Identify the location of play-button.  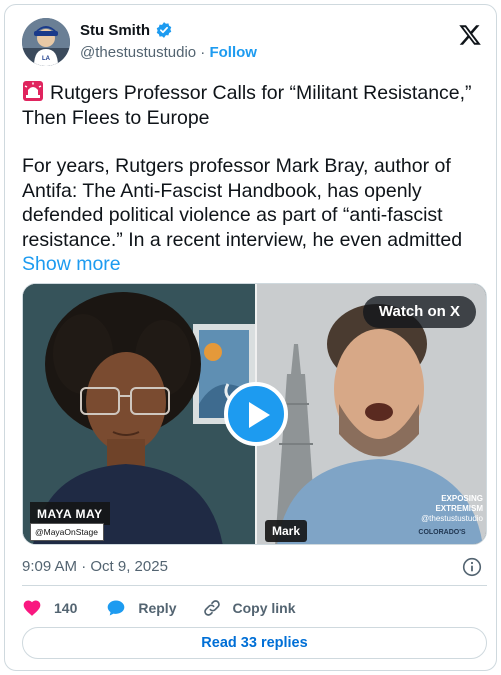
(256, 414).